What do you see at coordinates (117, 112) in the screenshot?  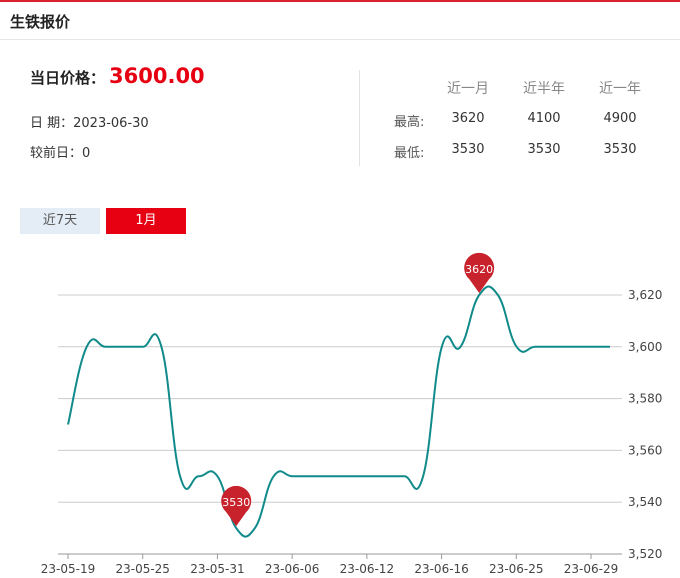 I see `today-summary: 当日价格： 3600.00 日 期：2023-06-30 较前日：0` at bounding box center [117, 112].